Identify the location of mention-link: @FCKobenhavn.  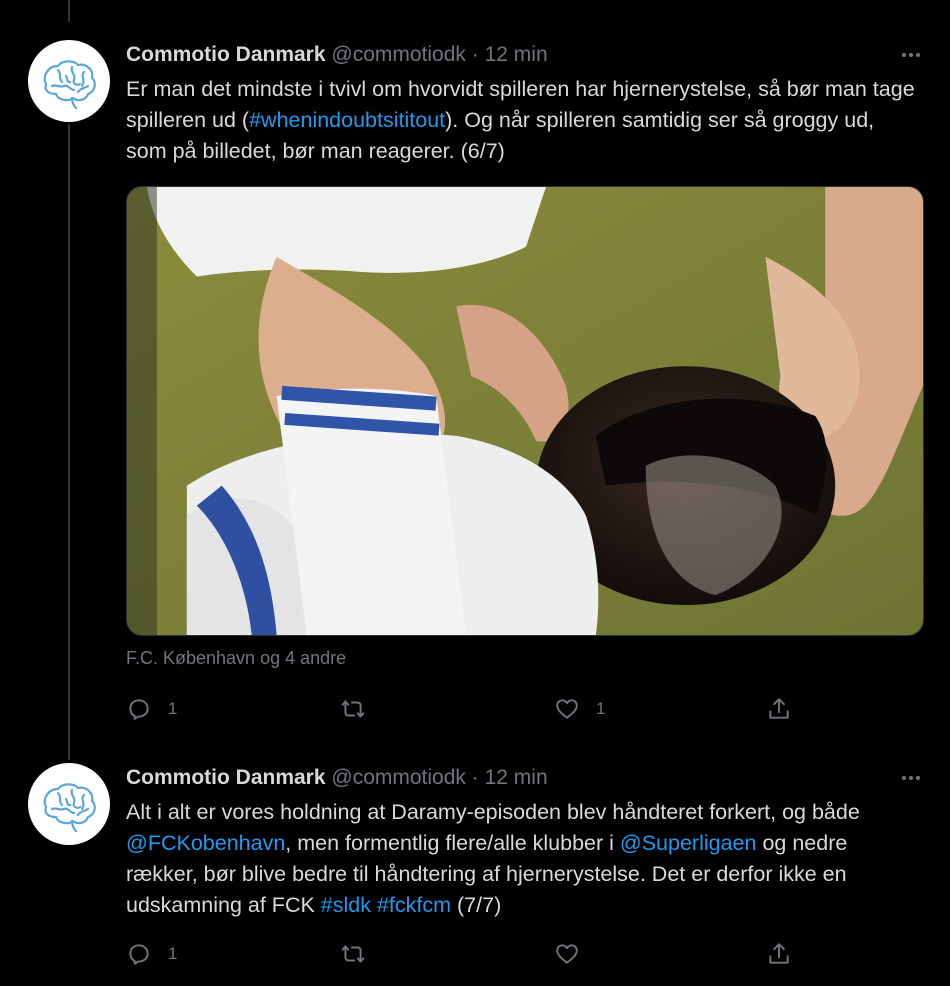
(205, 843).